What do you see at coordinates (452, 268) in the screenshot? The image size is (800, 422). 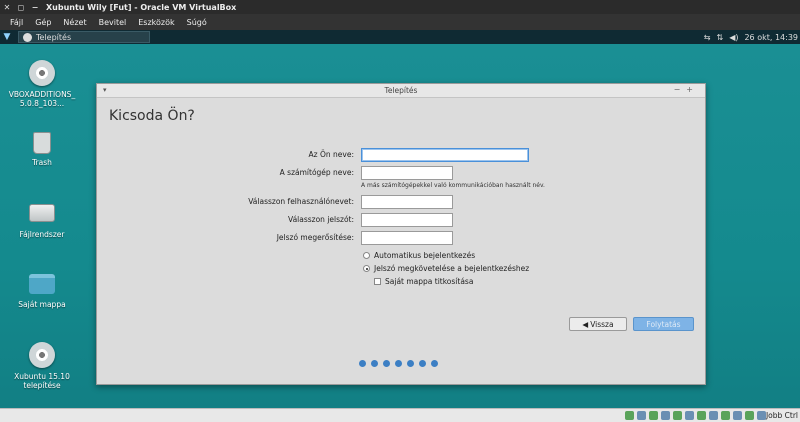 I see `require-password-label: Jelszó megkövetelése a bejelentkezéshez` at bounding box center [452, 268].